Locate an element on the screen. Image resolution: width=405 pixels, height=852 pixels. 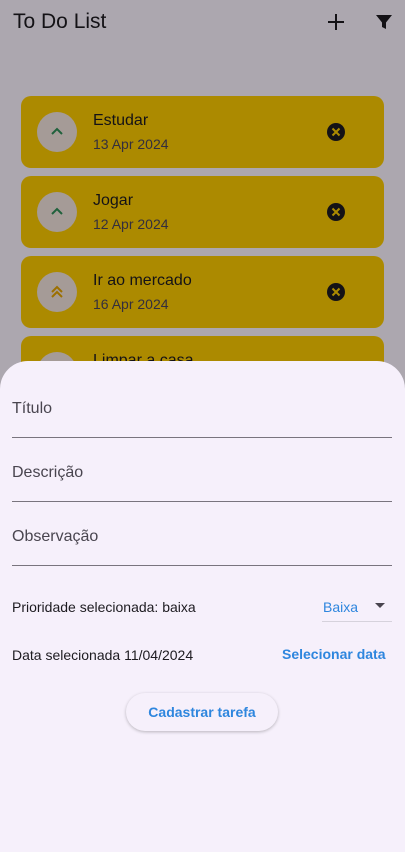
description-field-label: Descrição is located at coordinates (48, 472).